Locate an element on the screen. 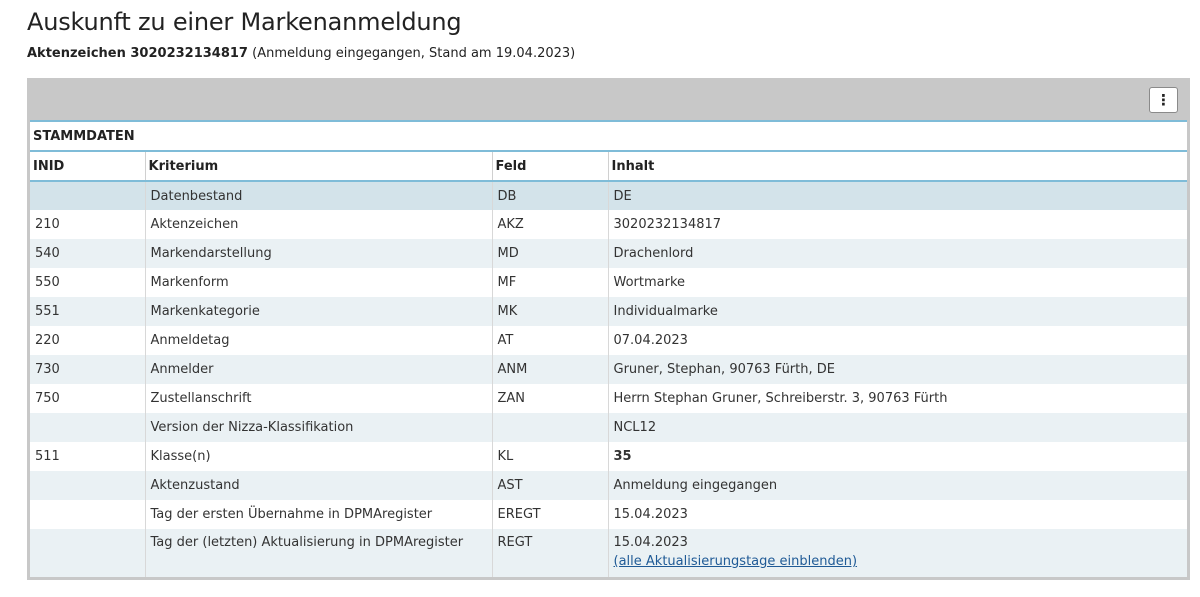 This screenshot has width=1200, height=597. table-row: 550 Markenform MF Wortmarke is located at coordinates (608, 282).